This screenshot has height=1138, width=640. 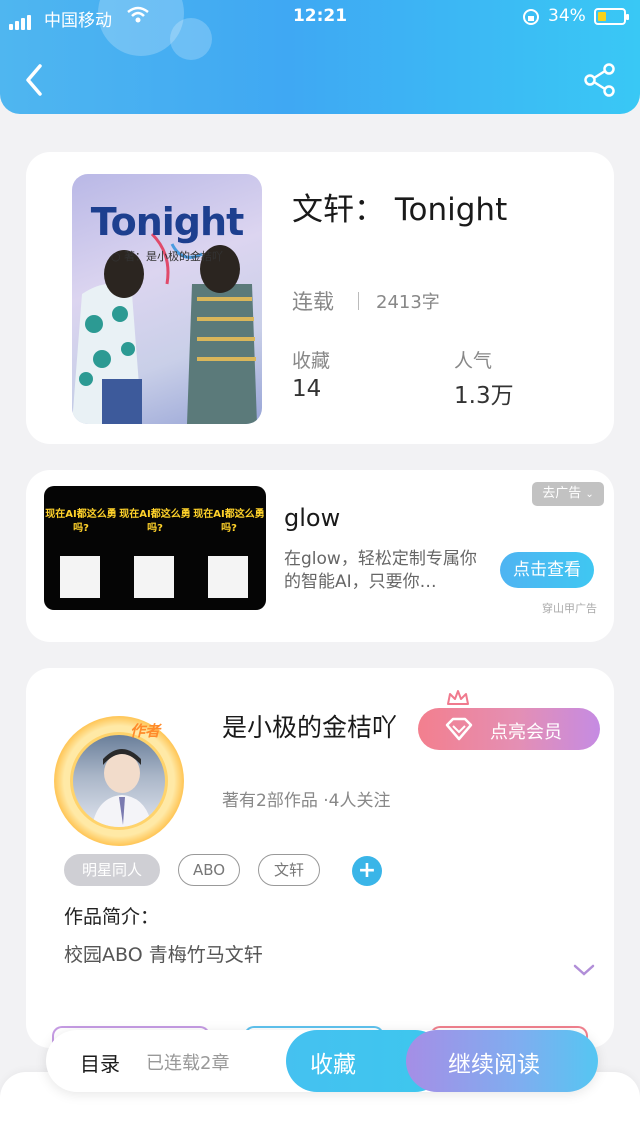 I want to click on cover-subtitle: ○ 著：是小极的金桔吖, so click(x=167, y=256).